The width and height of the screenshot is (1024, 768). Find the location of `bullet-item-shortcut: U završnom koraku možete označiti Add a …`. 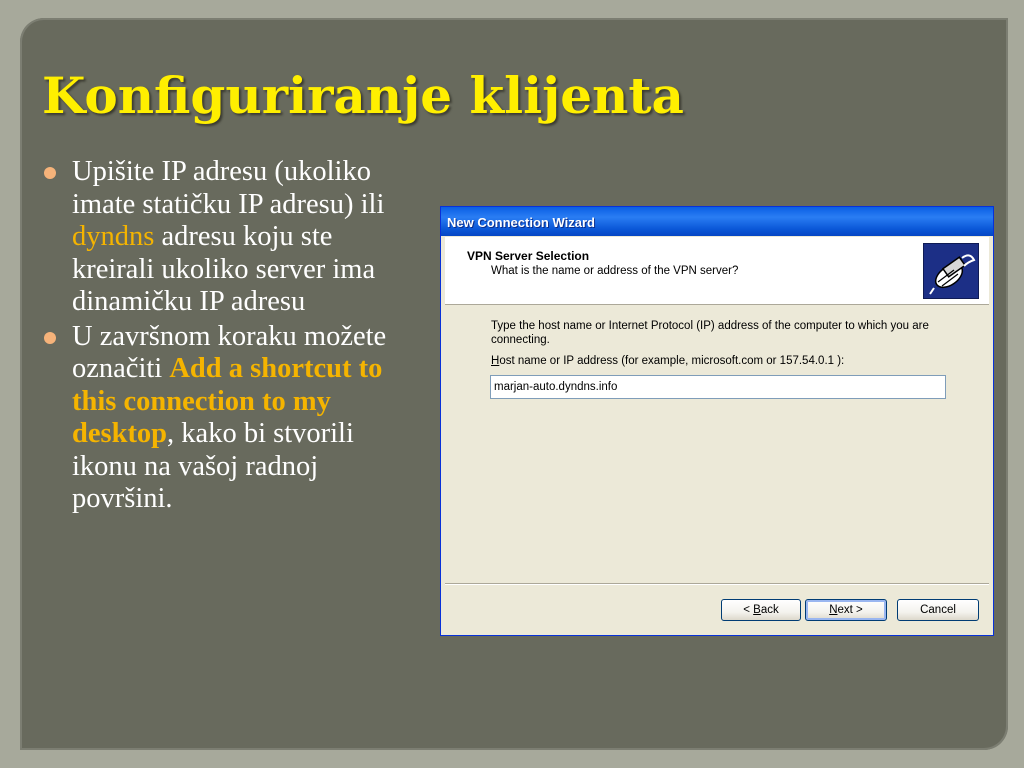

bullet-item-shortcut: U završnom koraku možete označiti Add a … is located at coordinates (230, 418).